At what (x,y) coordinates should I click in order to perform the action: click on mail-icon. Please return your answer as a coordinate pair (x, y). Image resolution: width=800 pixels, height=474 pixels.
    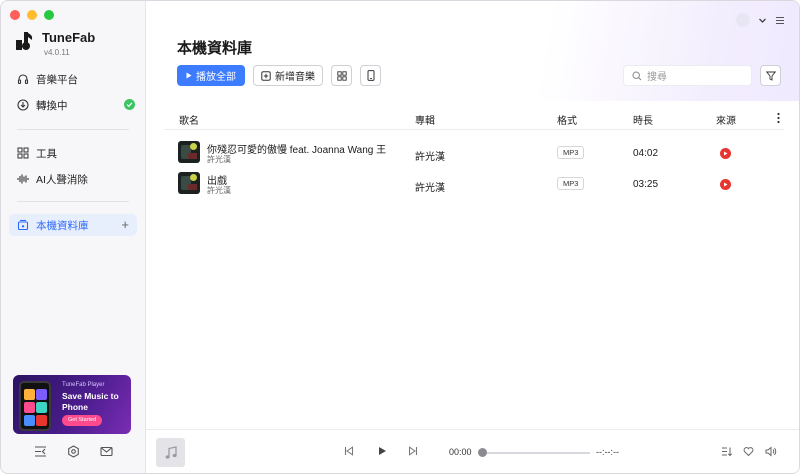
    Looking at the image, I should click on (106, 451).